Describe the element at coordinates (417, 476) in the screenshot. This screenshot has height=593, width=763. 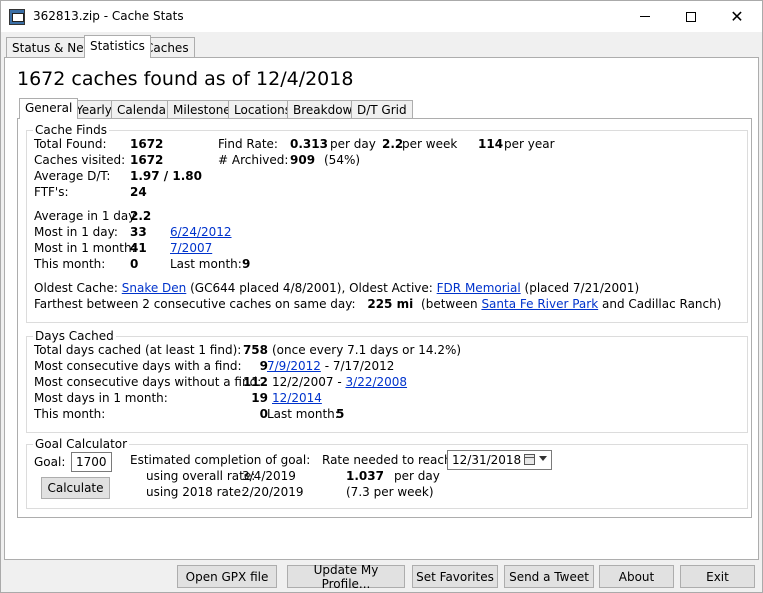
I see `rate-needed-unit: per day` at that location.